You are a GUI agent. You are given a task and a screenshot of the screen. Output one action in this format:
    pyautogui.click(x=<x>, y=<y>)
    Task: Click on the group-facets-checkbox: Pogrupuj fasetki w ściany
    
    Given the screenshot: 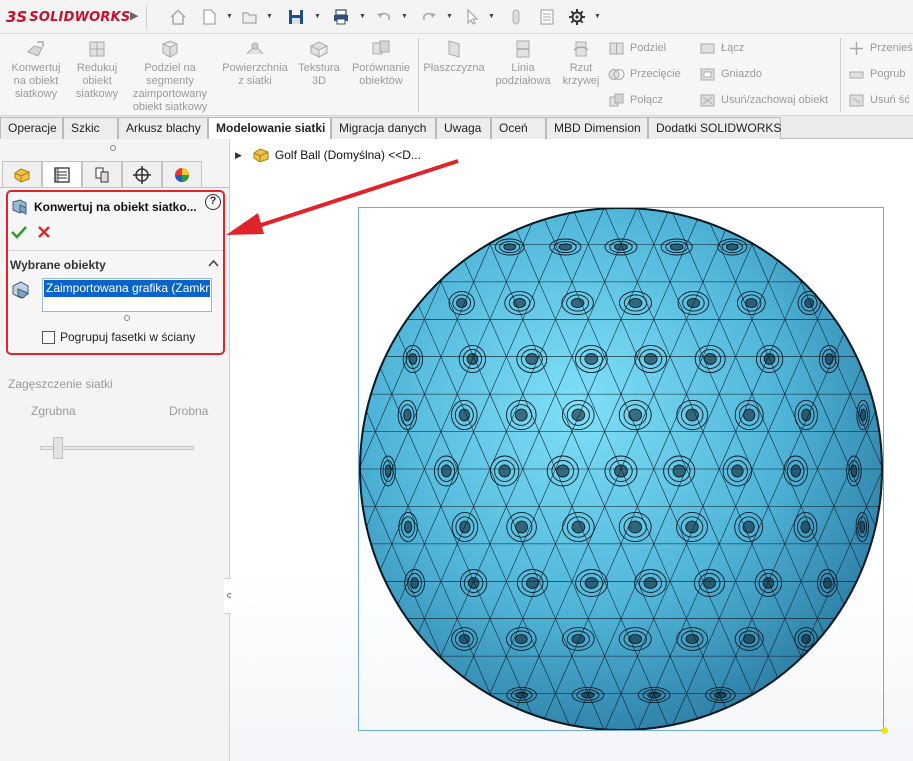 What is the action you would take?
    pyautogui.click(x=118, y=337)
    